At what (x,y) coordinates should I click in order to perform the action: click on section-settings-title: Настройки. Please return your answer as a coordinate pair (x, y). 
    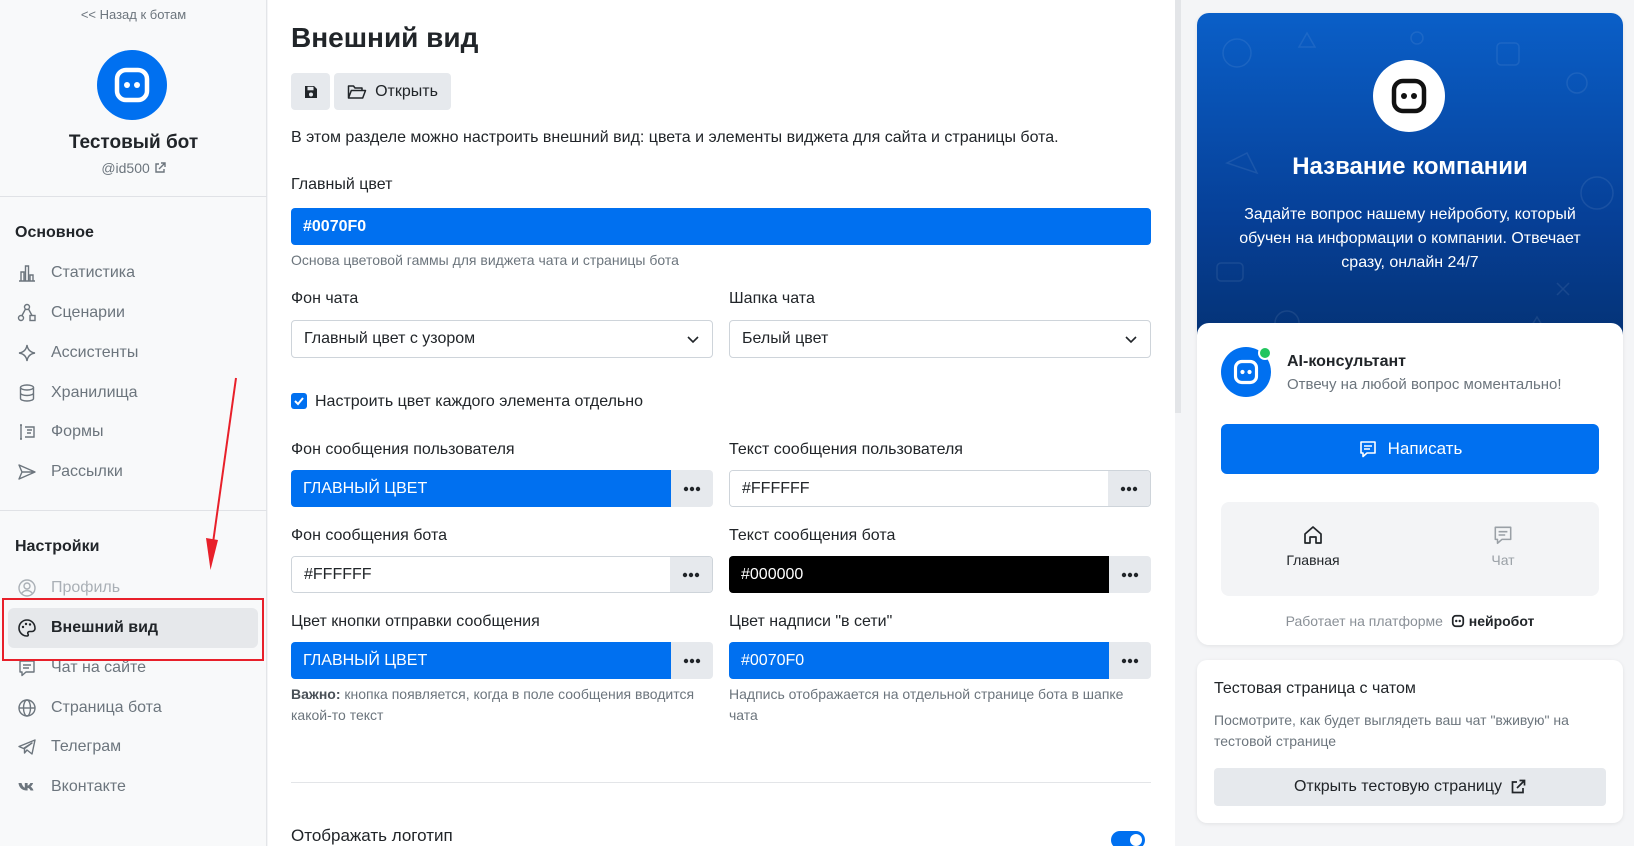
    Looking at the image, I should click on (57, 546).